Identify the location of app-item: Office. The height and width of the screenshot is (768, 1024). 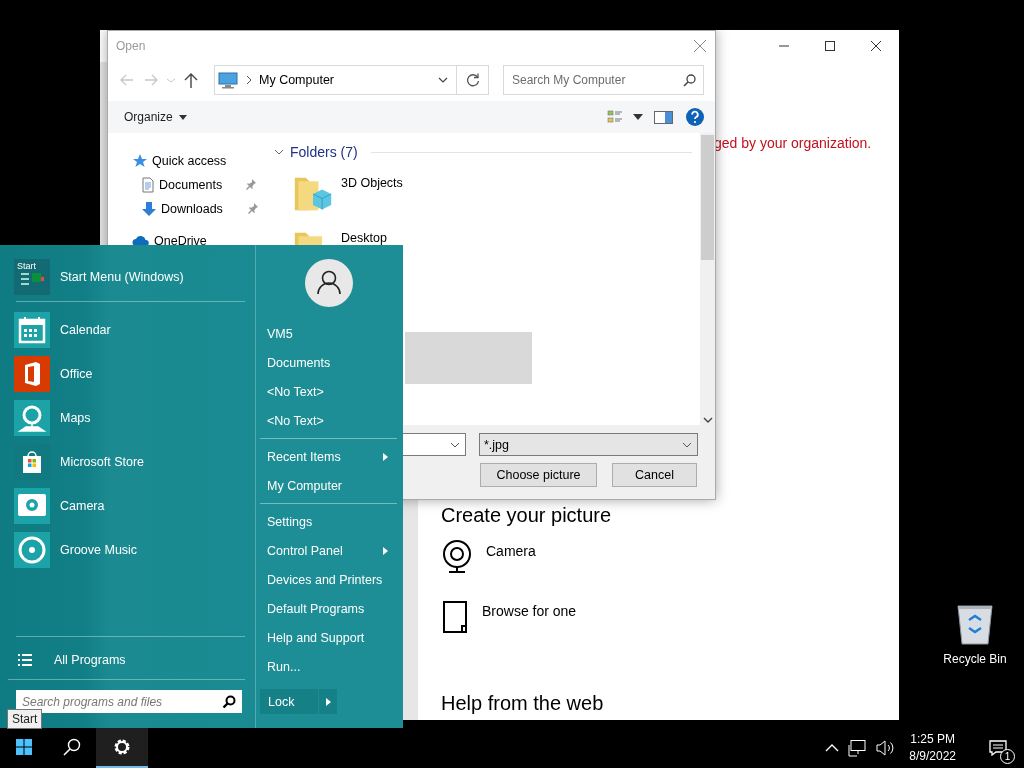
(134, 374).